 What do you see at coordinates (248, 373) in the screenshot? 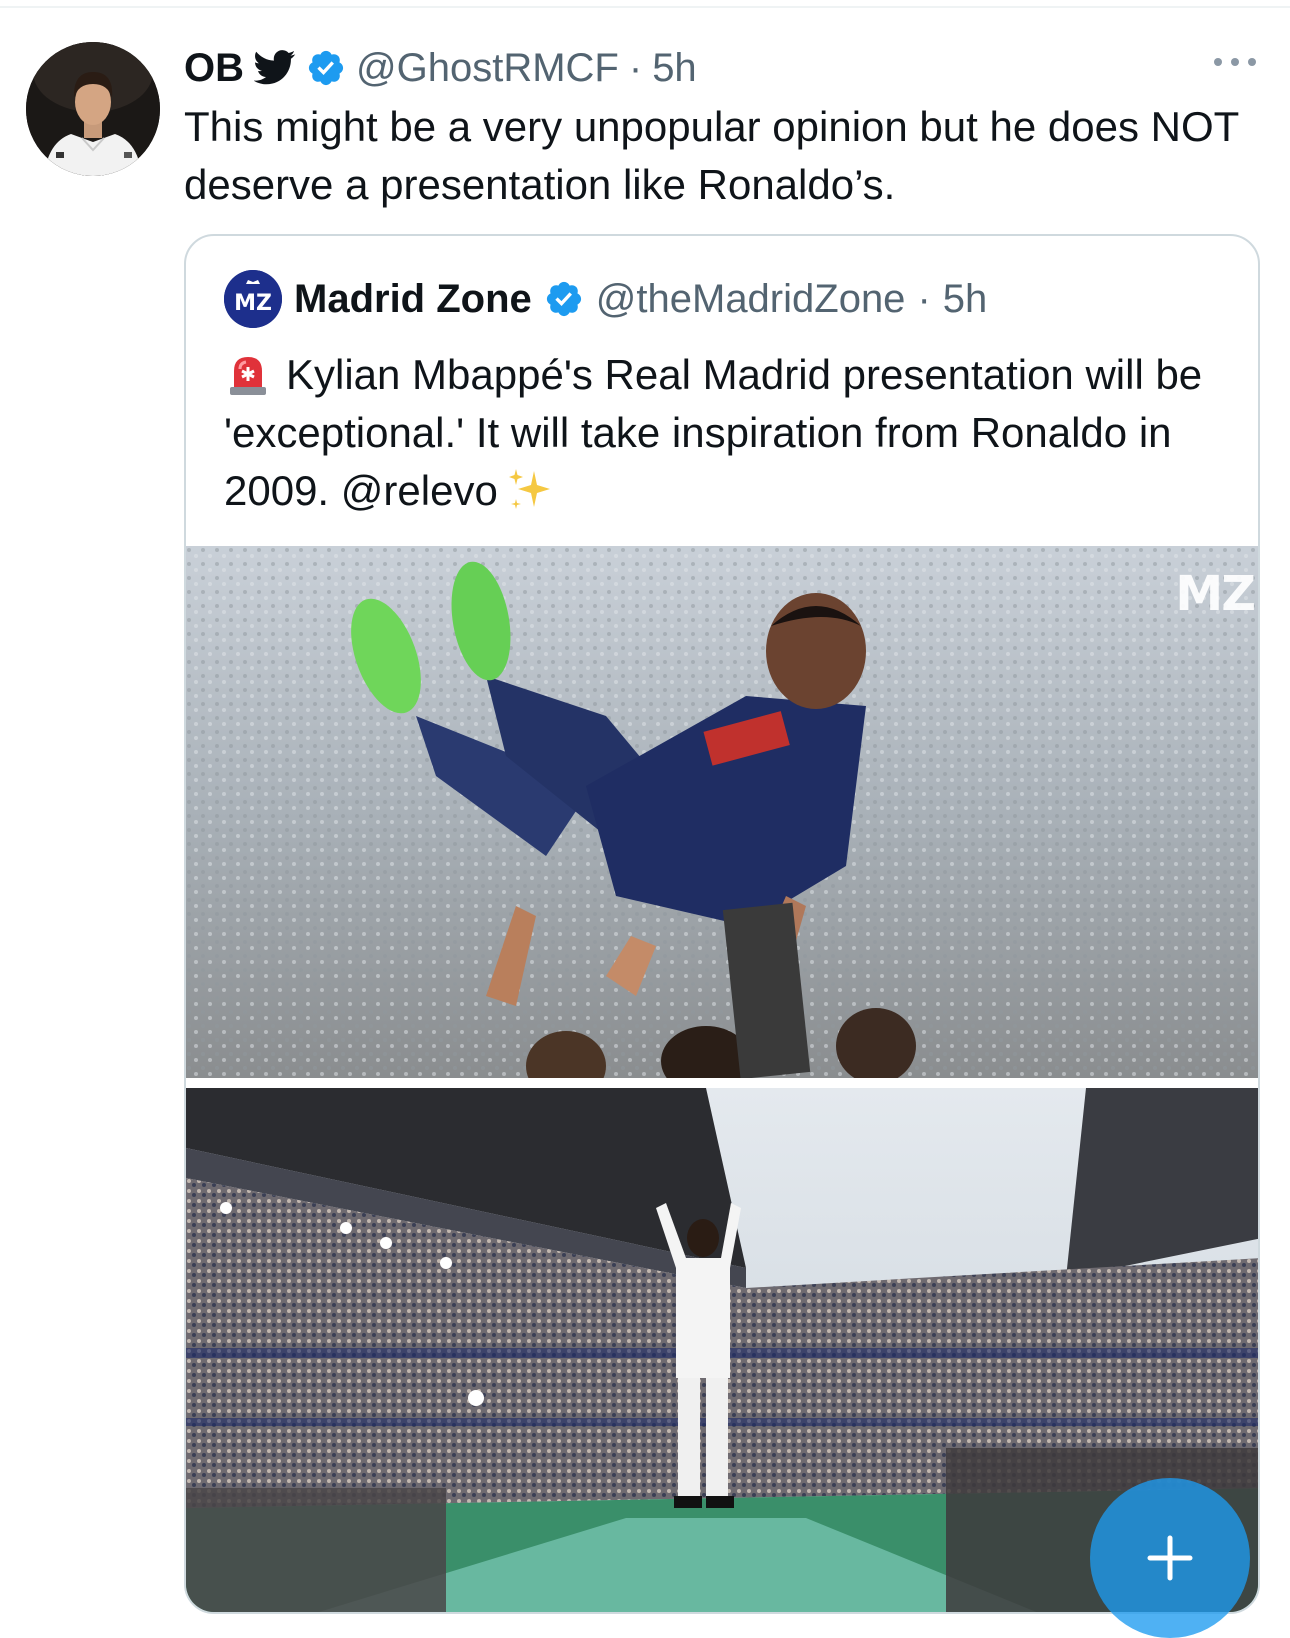
I see `siren-icon` at bounding box center [248, 373].